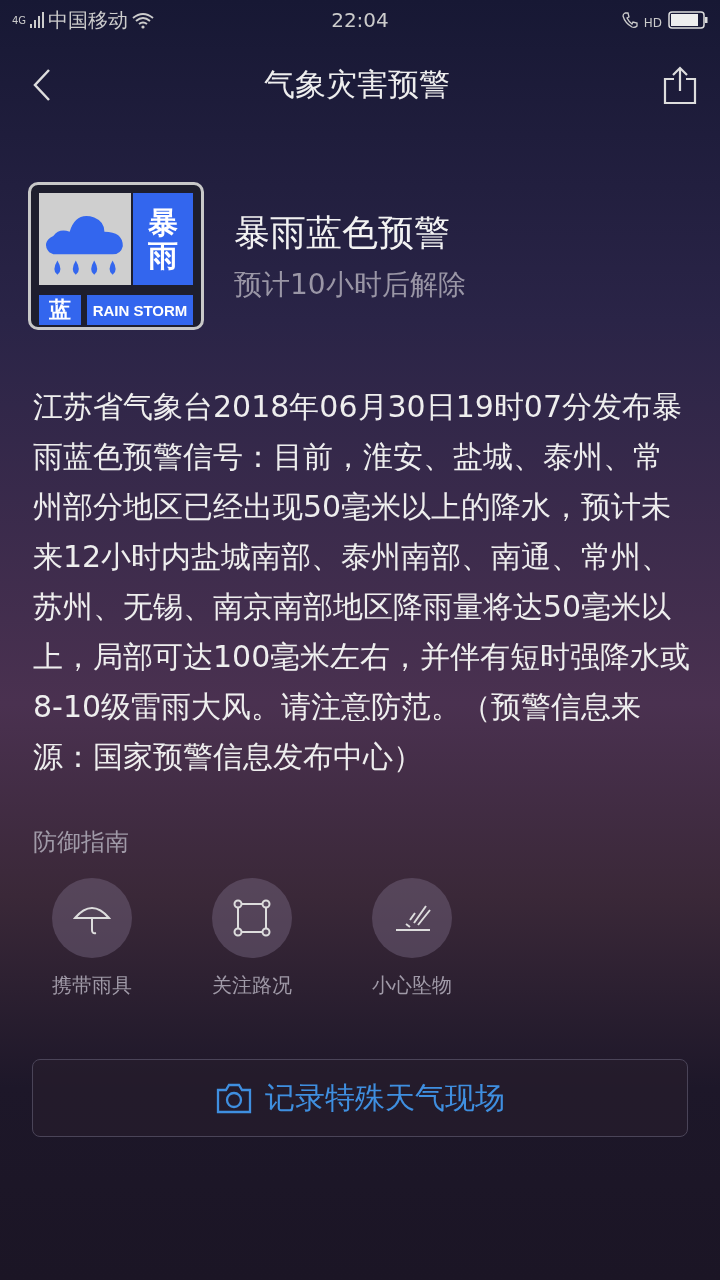 This screenshot has height=1280, width=720. I want to click on status-time: 22:04, so click(360, 20).